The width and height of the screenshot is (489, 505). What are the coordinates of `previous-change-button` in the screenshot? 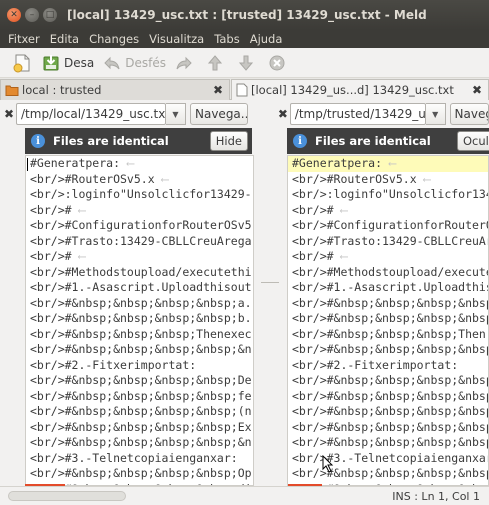 It's located at (216, 63).